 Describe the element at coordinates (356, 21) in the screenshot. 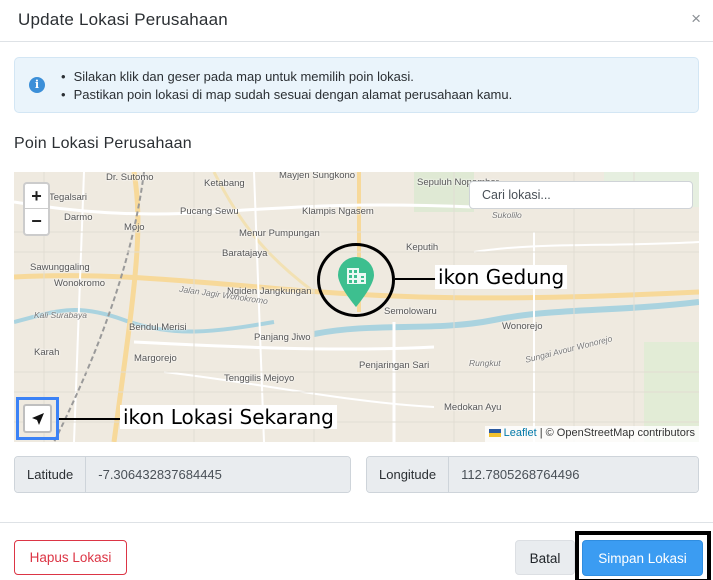

I see `modal-header: Update Lokasi Perusahaan ×` at that location.